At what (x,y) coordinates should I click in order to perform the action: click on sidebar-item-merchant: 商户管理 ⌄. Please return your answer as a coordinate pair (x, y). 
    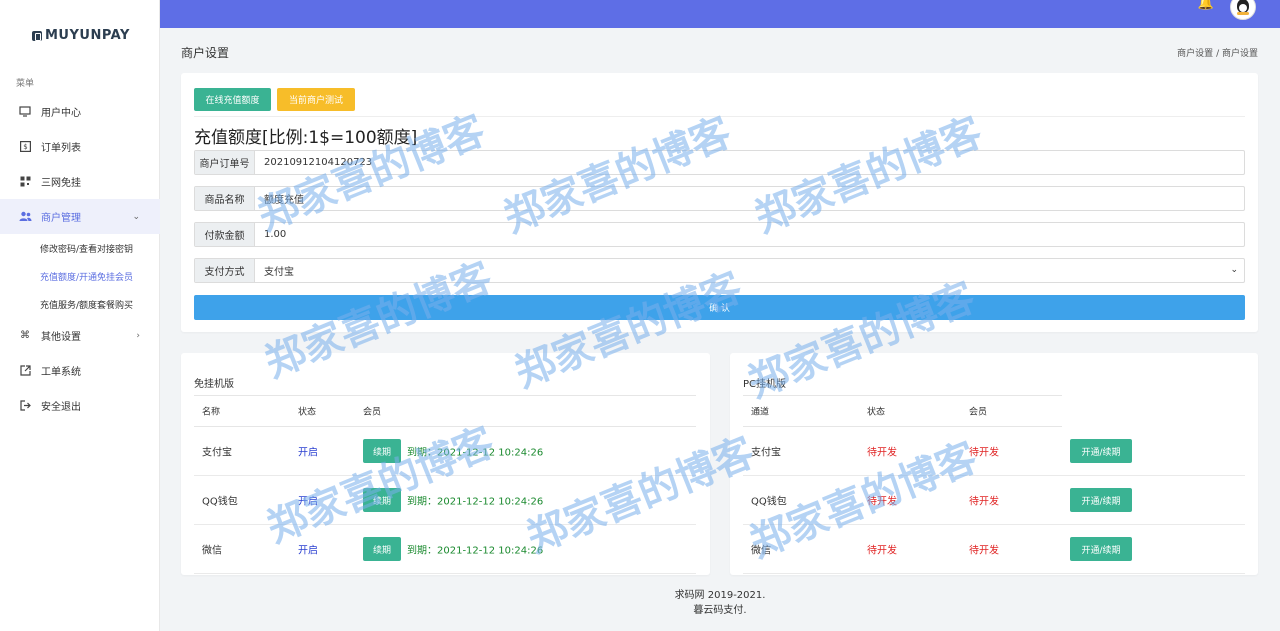
    Looking at the image, I should click on (80, 216).